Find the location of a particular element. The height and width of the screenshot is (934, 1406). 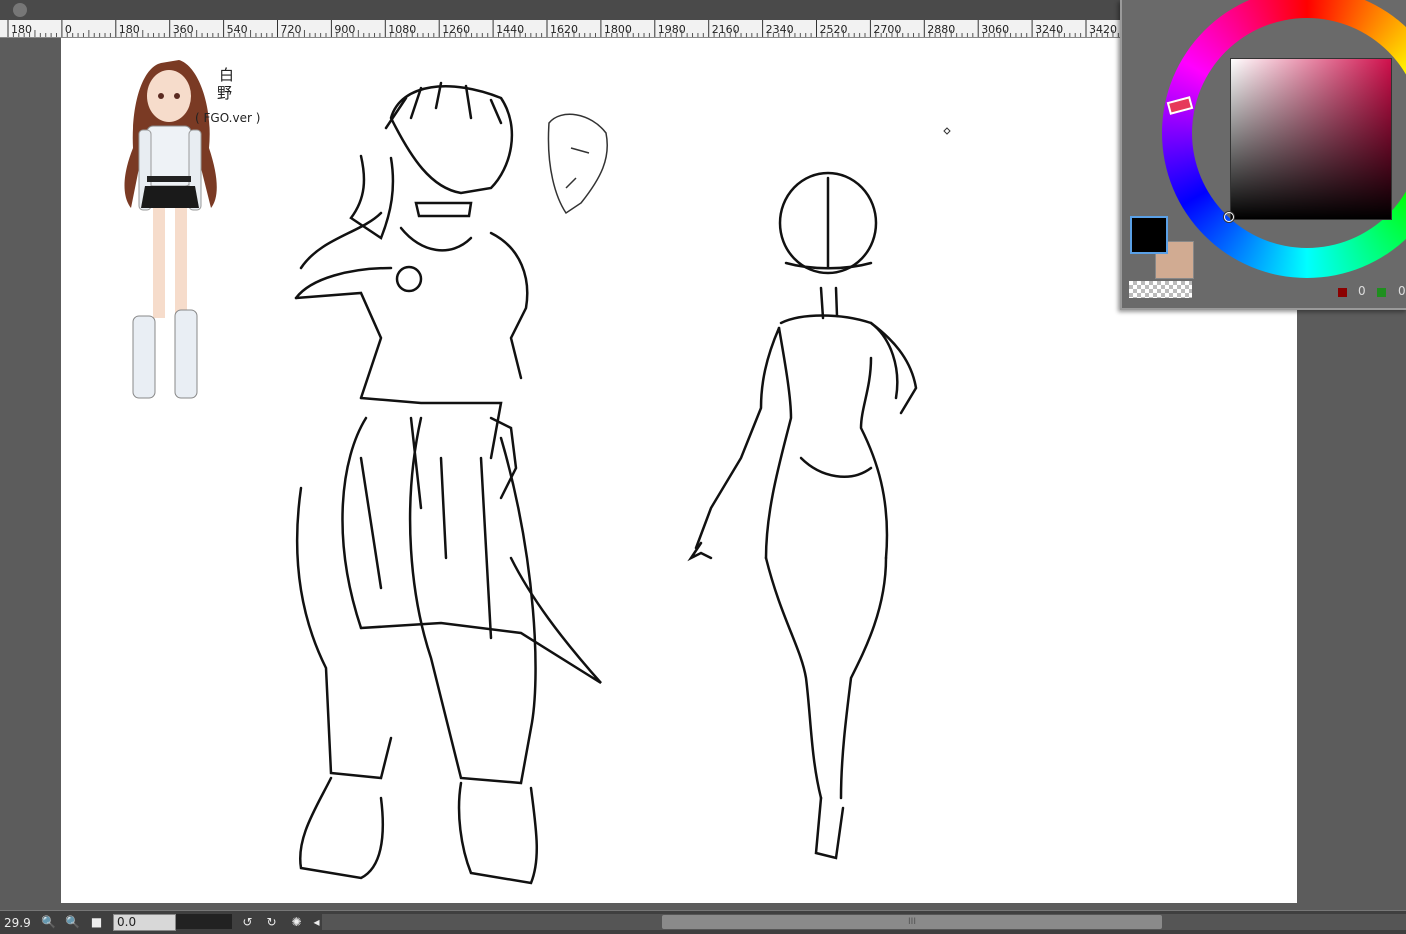

rotation-slider is located at coordinates (204, 921).